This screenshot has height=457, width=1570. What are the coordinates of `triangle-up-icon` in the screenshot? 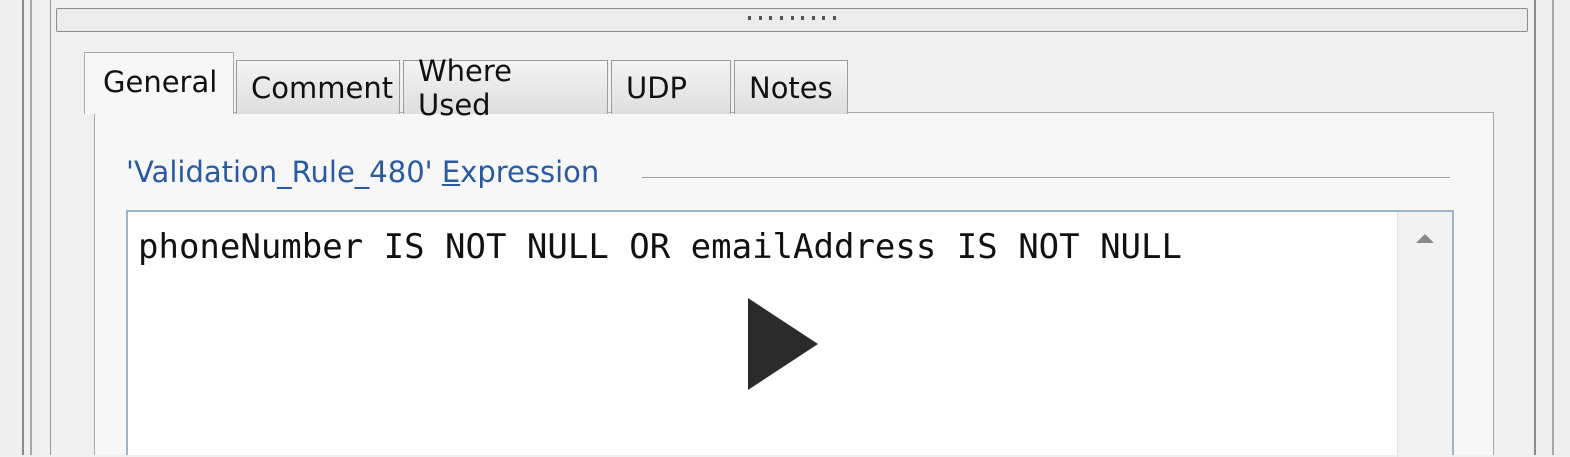 It's located at (1425, 238).